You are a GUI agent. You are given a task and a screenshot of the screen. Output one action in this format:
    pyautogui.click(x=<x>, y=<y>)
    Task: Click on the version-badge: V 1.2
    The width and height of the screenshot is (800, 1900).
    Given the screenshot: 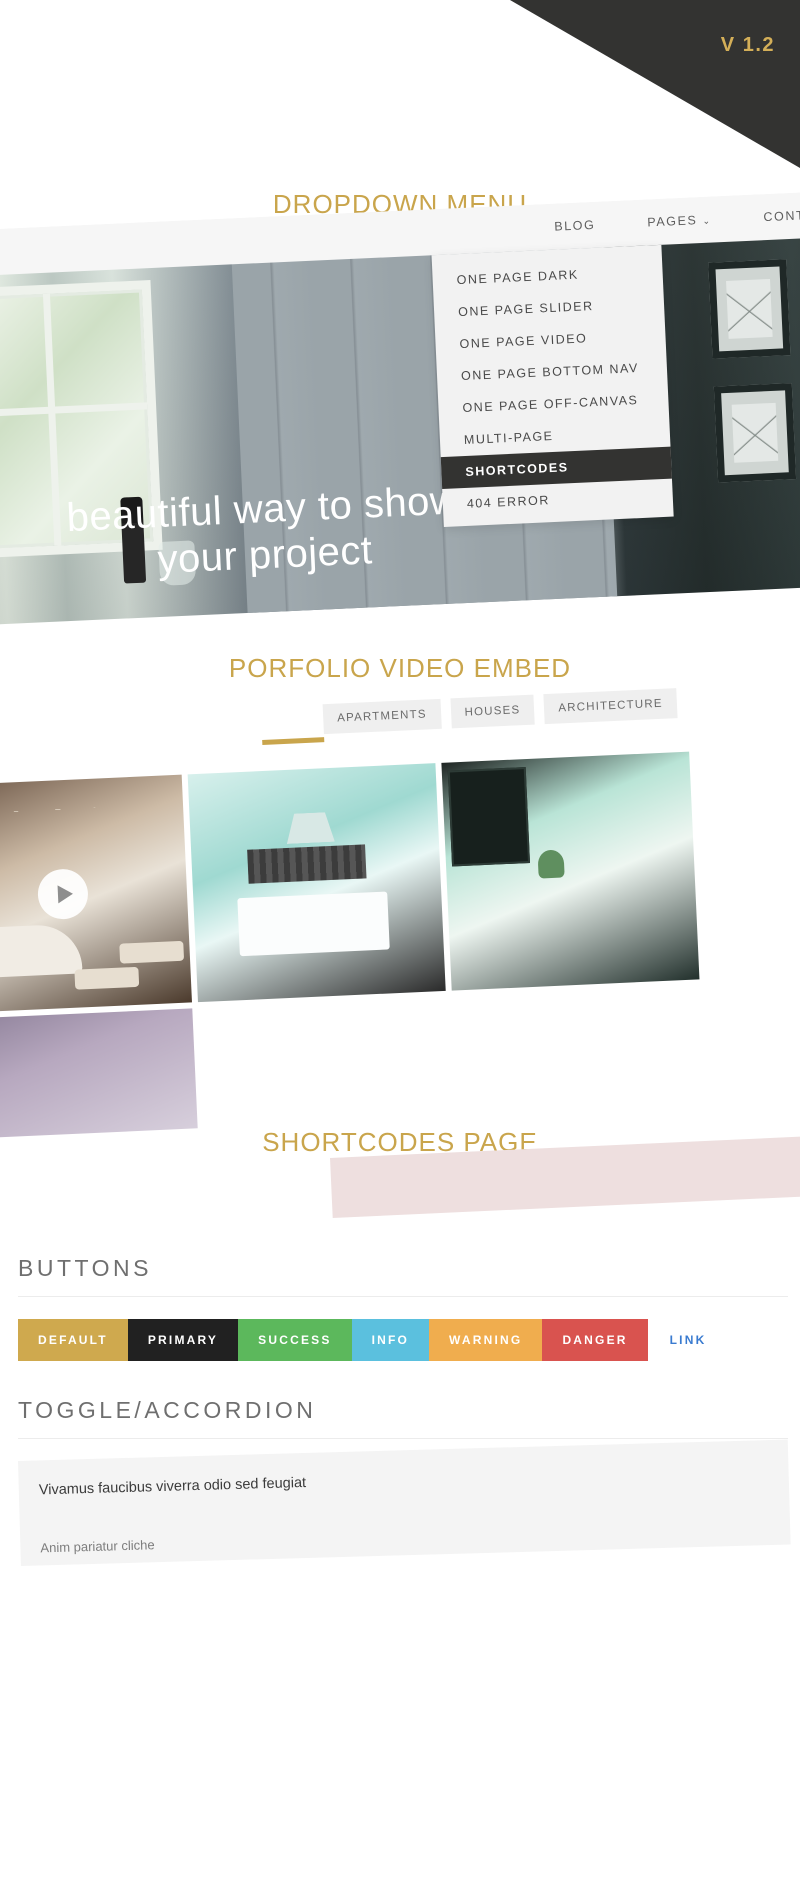 What is the action you would take?
    pyautogui.click(x=747, y=45)
    